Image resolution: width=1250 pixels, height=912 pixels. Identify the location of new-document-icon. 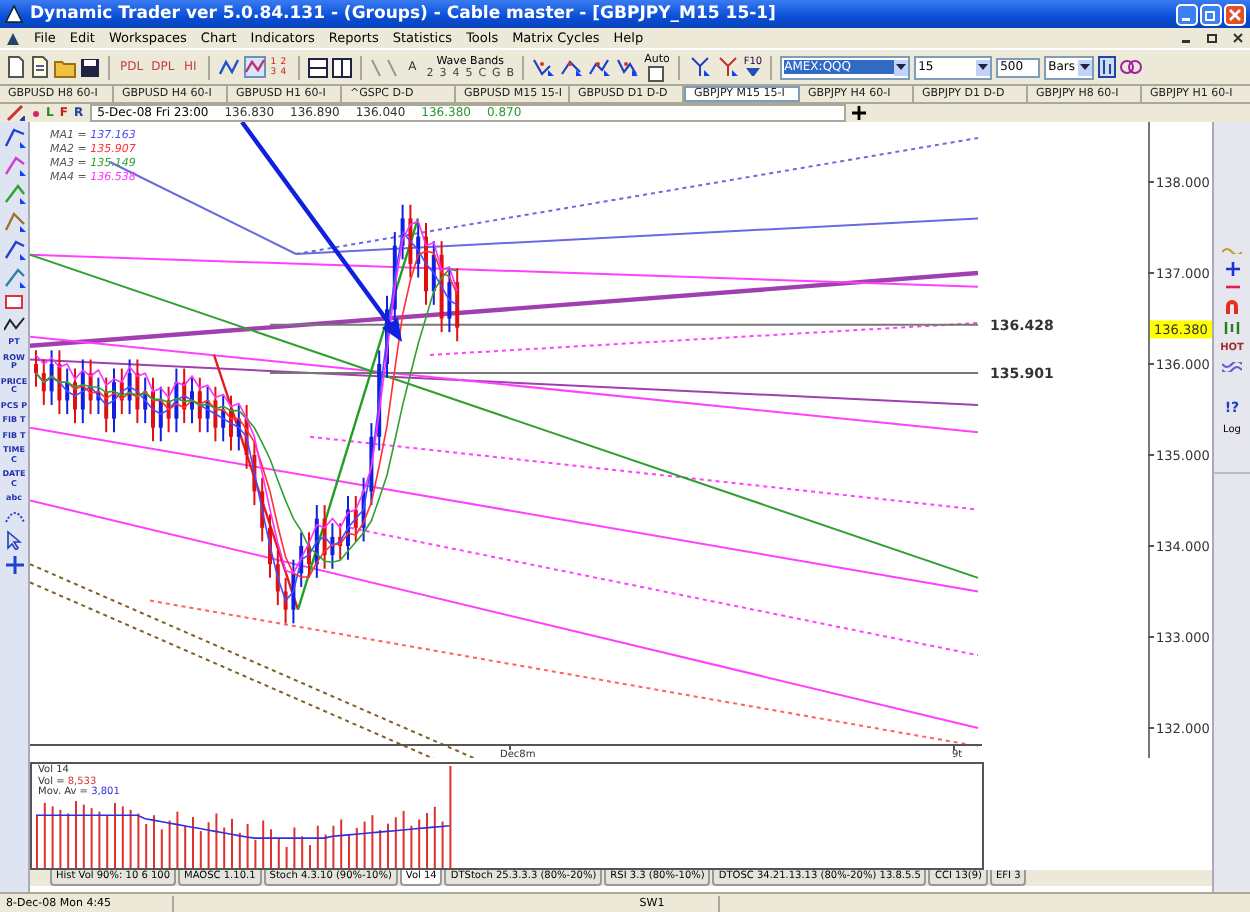
(16, 67).